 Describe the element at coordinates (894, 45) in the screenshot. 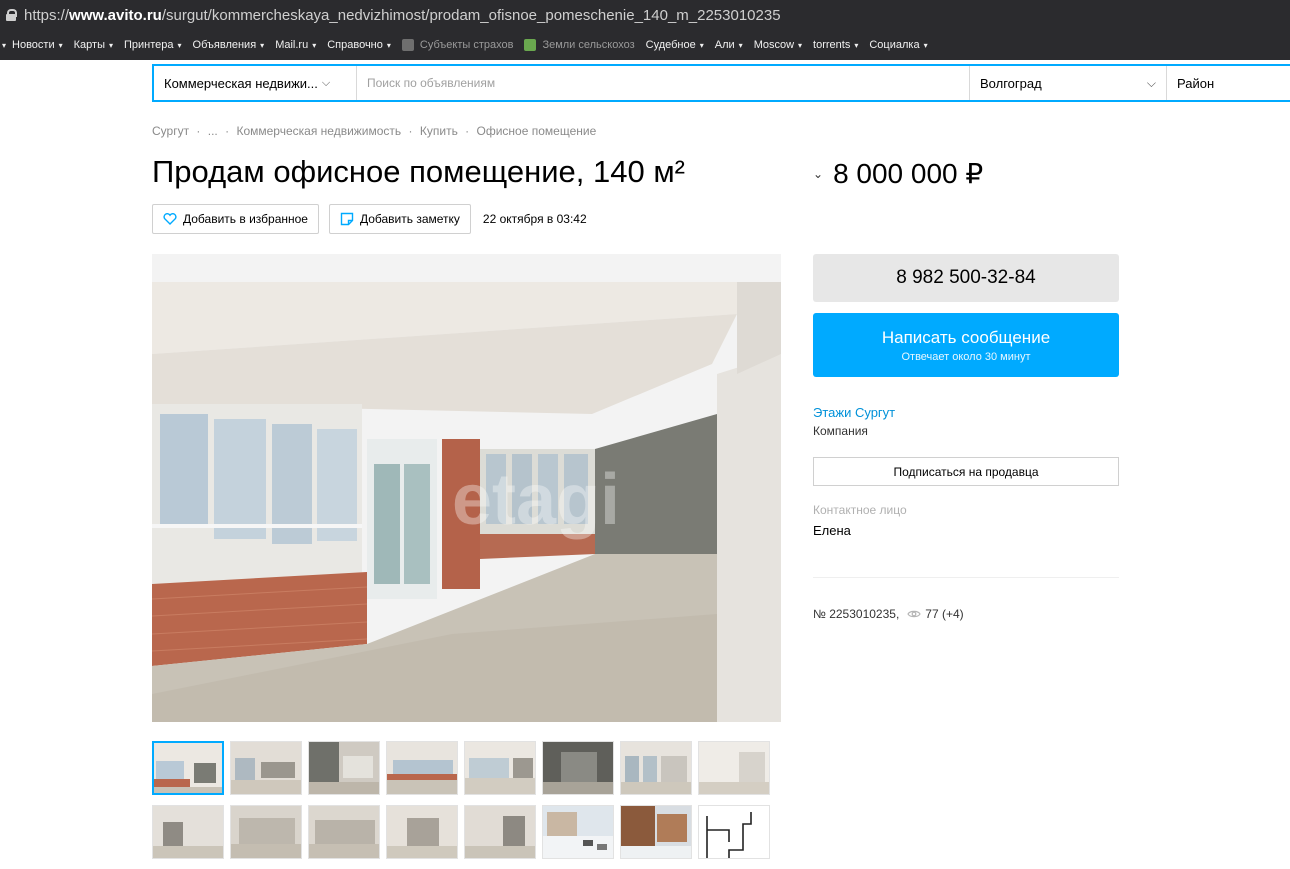

I see `bookmark-label: Социалка` at that location.